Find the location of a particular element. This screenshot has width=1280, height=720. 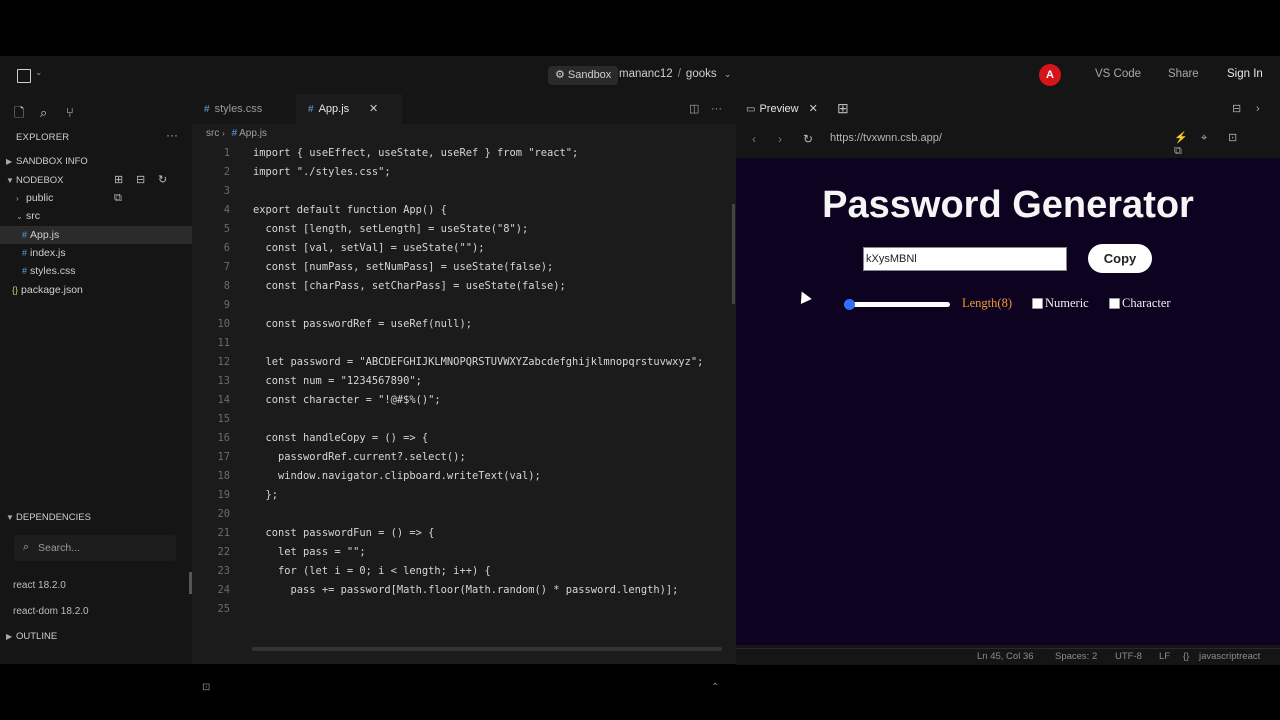

code-line: 3 is located at coordinates (457, 191).